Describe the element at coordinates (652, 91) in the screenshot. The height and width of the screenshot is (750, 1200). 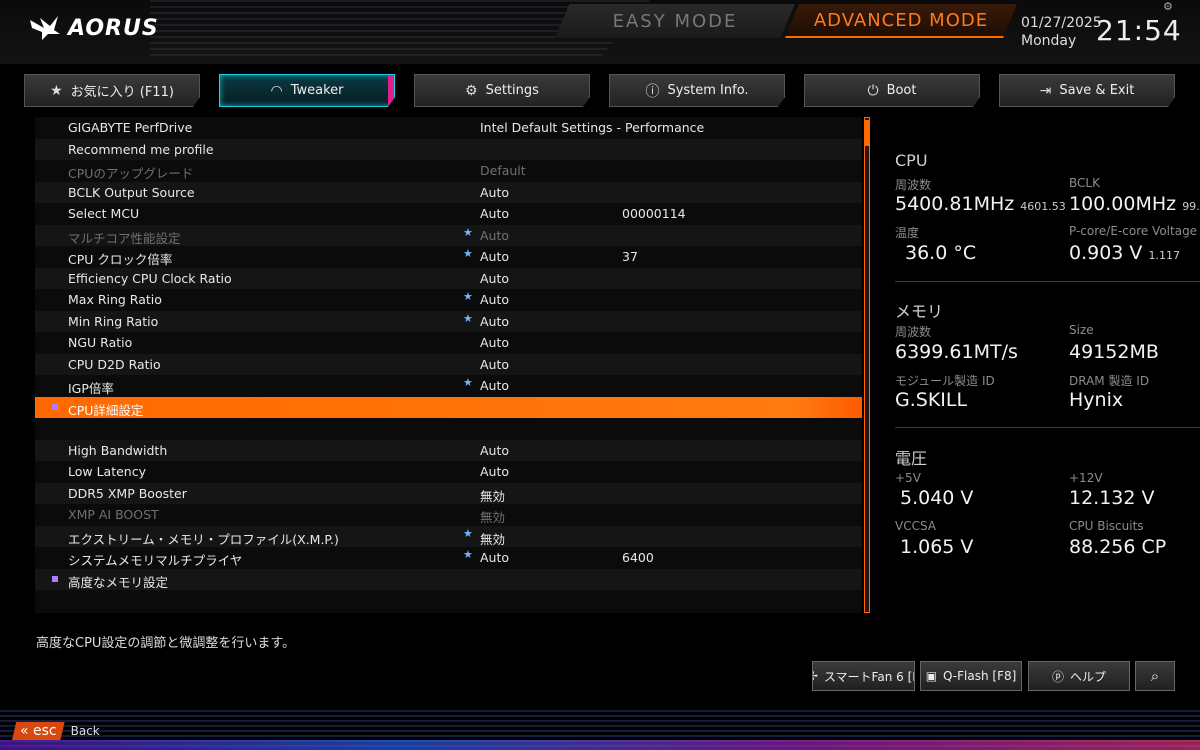
I see `info-icon: ⓘ` at that location.